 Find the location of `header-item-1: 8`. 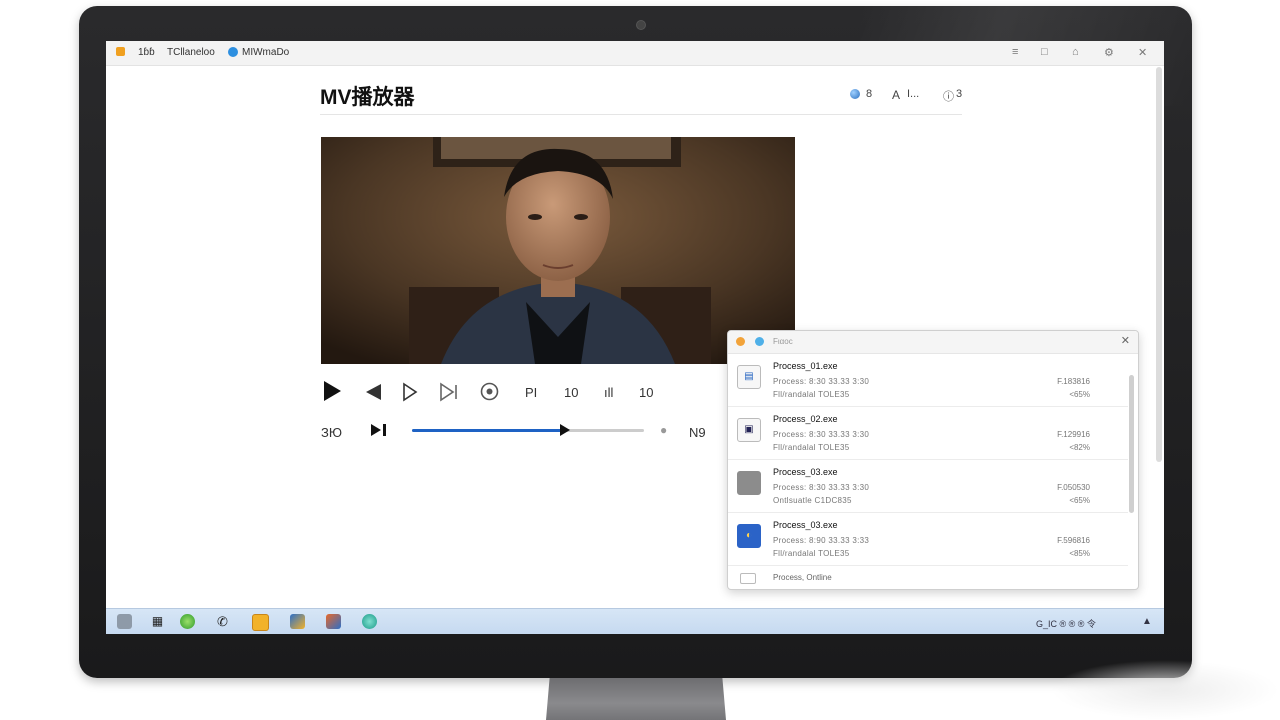

header-item-1: 8 is located at coordinates (869, 94).